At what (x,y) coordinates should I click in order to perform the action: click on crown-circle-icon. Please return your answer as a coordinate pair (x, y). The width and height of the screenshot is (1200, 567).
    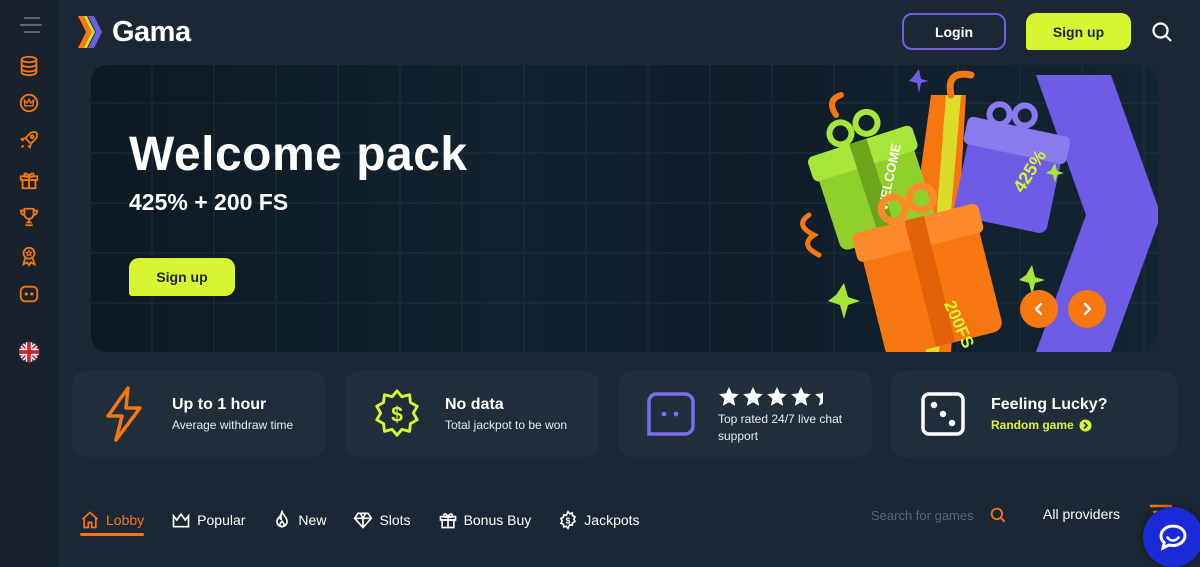
    Looking at the image, I should click on (29, 103).